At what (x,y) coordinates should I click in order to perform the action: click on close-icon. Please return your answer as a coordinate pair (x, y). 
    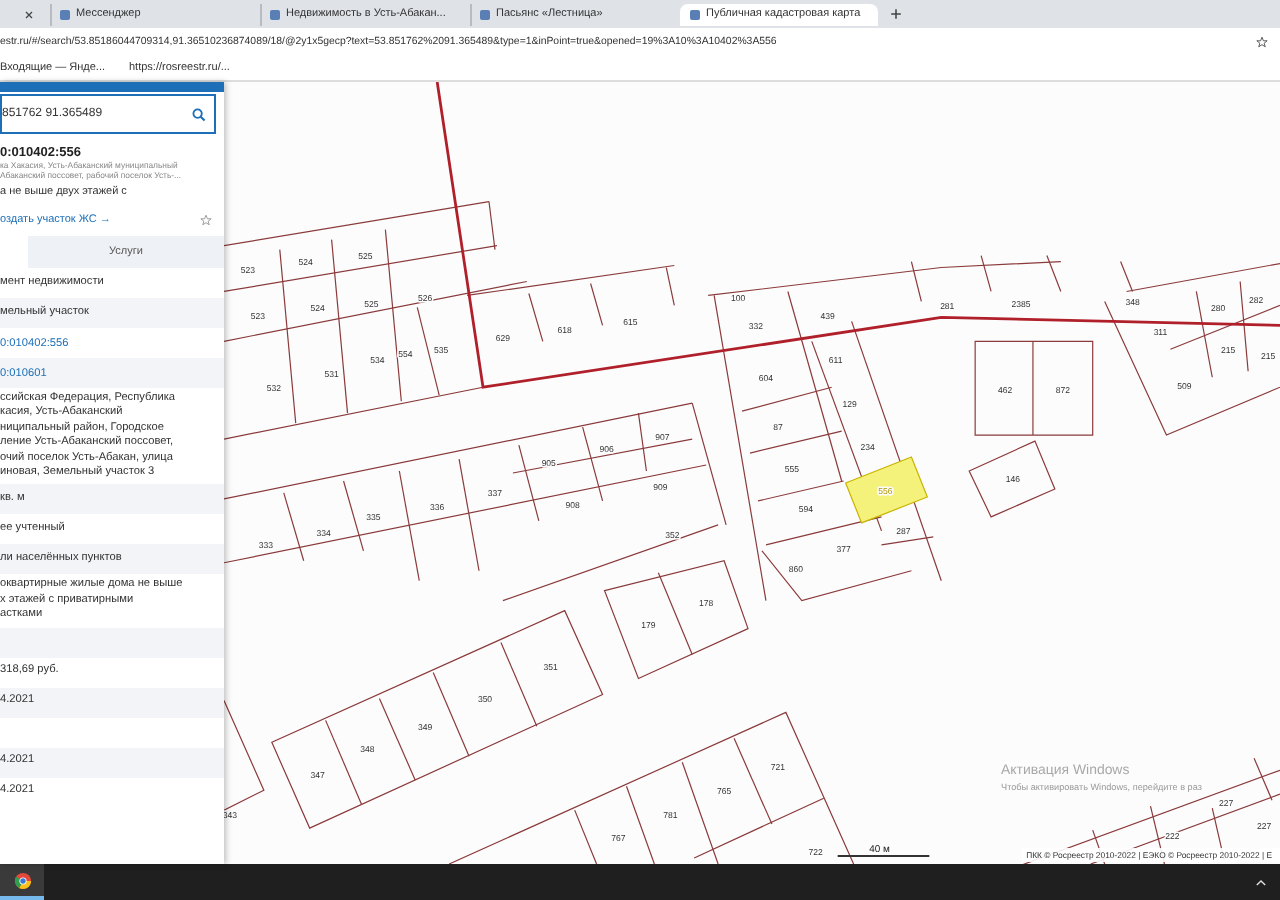
    Looking at the image, I should click on (29, 14).